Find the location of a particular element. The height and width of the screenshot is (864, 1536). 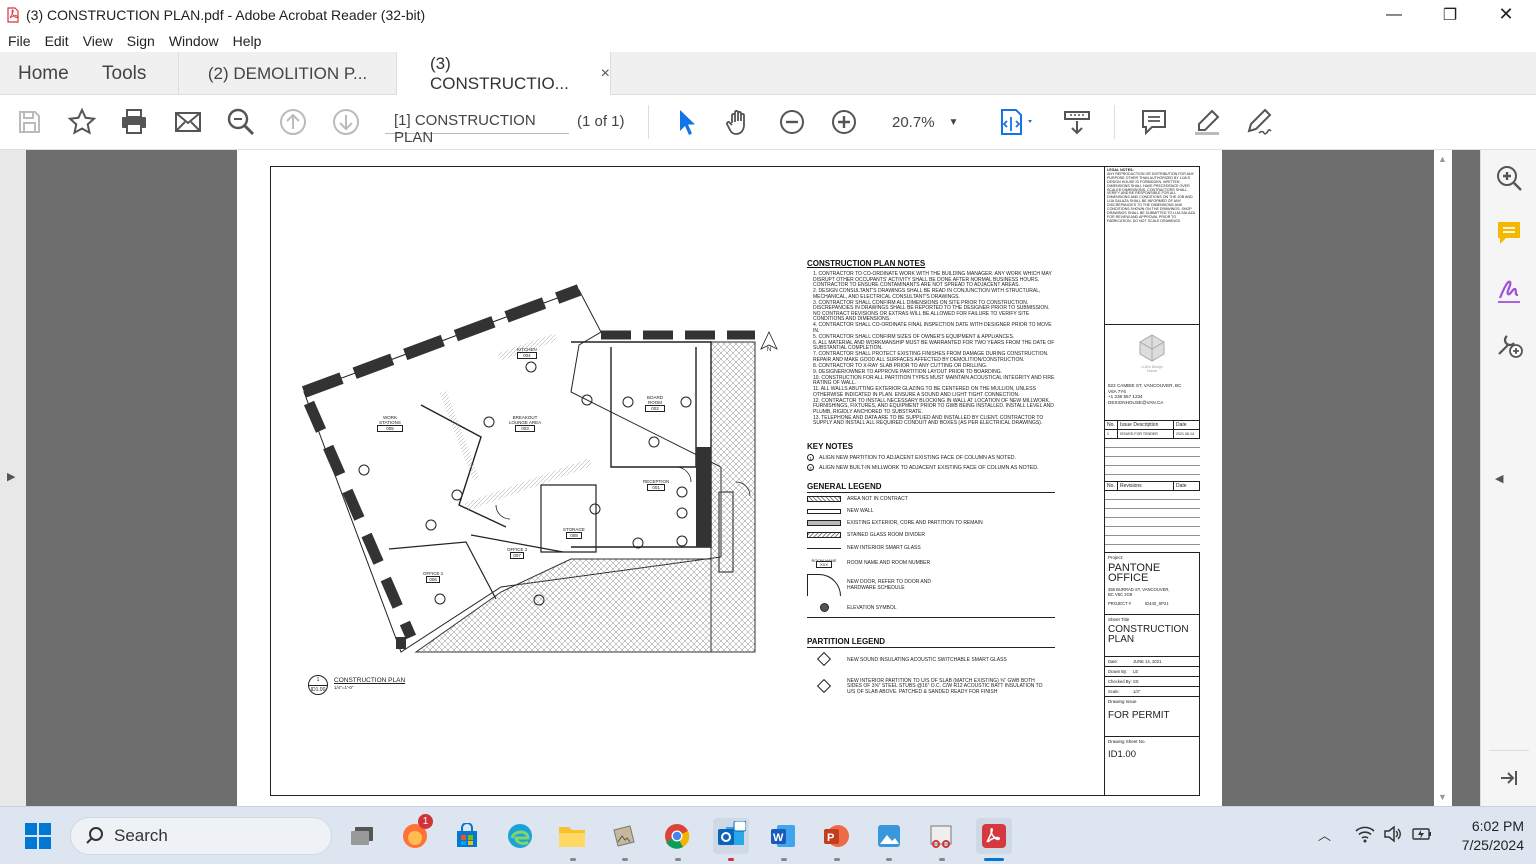

fill-sign-icon is located at coordinates (1509, 290).